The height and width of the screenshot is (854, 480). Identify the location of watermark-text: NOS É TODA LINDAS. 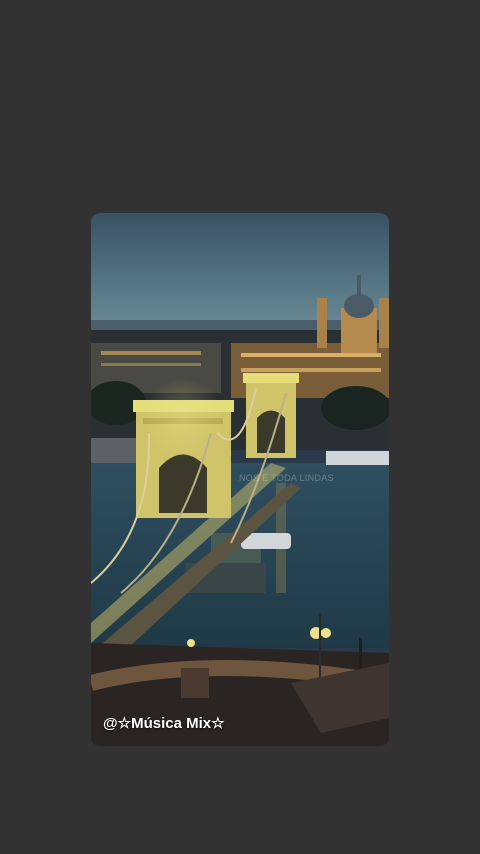
(286, 478).